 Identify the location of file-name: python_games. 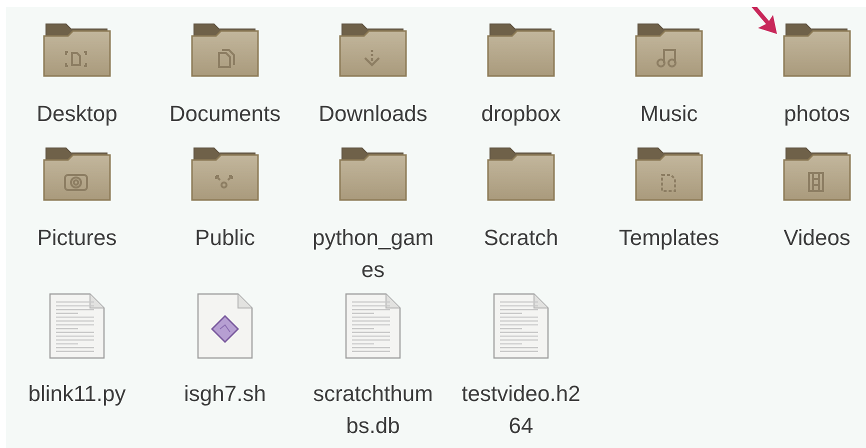
(373, 254).